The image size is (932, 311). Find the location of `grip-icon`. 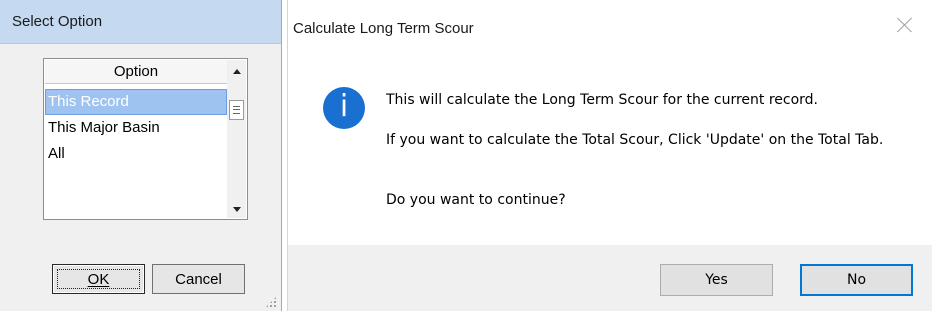

grip-icon is located at coordinates (236, 110).